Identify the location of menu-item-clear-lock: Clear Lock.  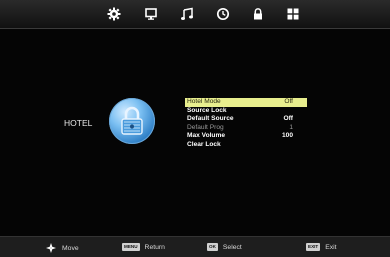
(246, 145).